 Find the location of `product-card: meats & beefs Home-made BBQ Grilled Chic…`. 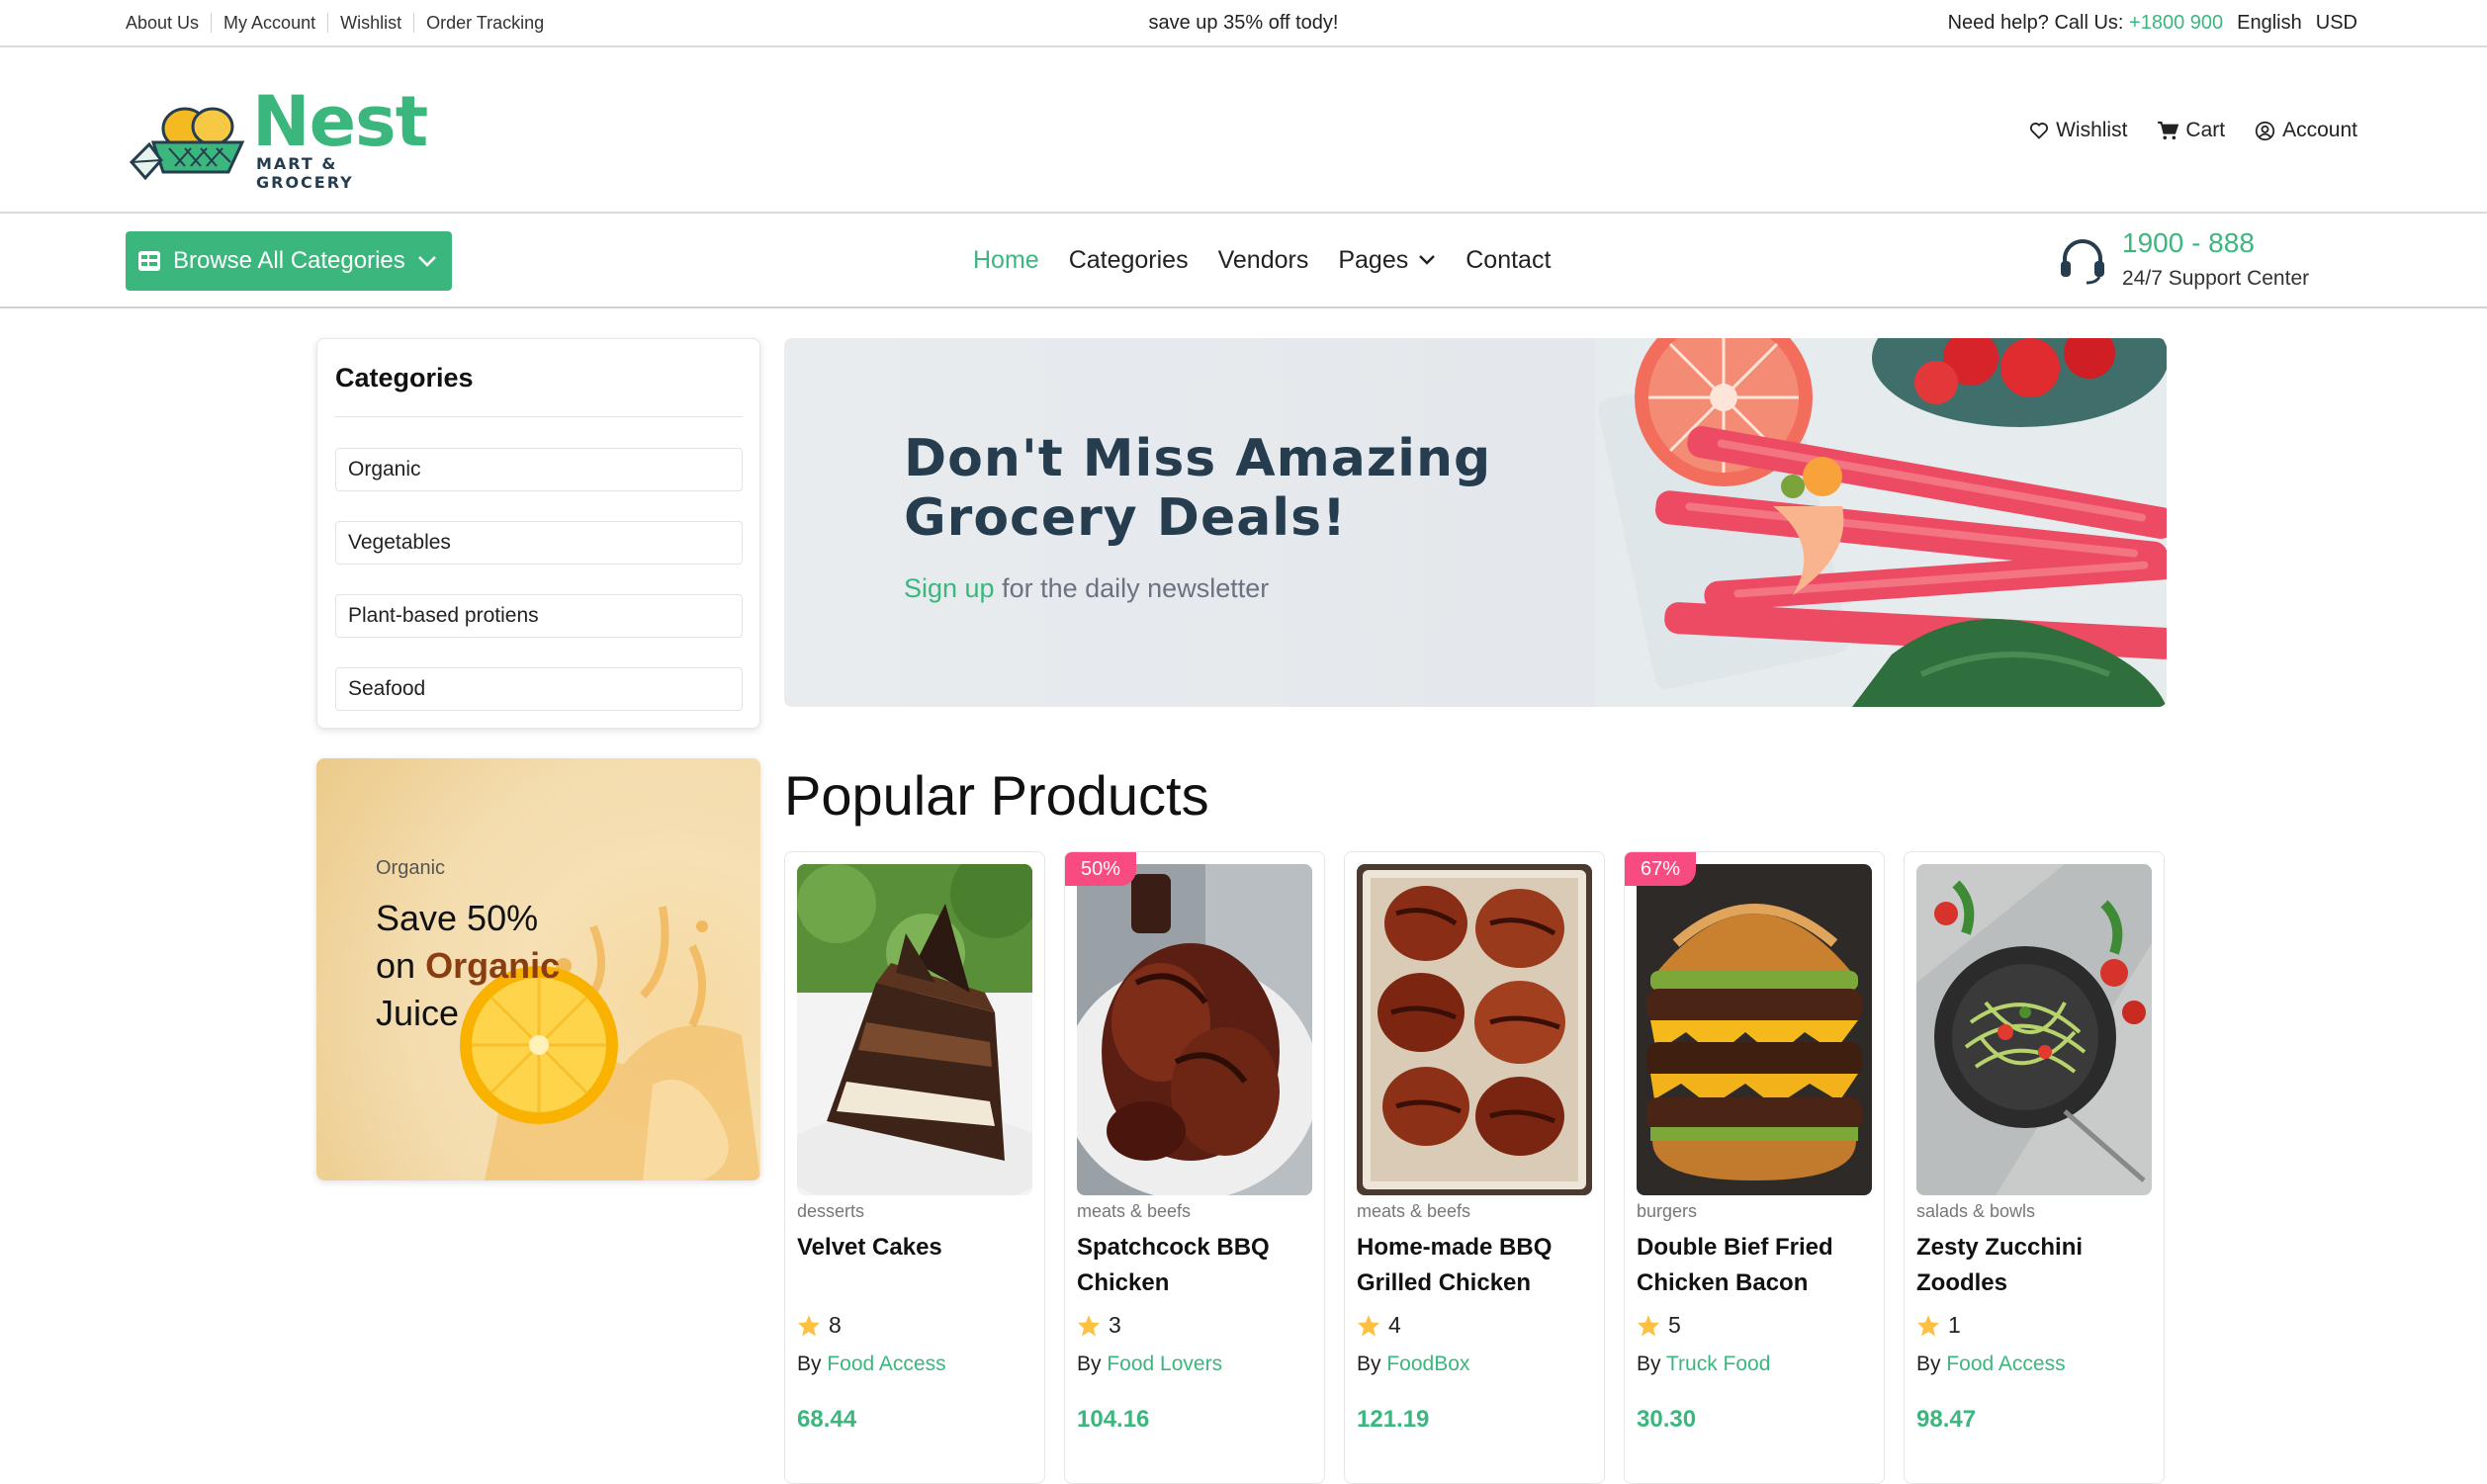

product-card: meats & beefs Home-made BBQ Grilled Chic… is located at coordinates (1474, 1167).